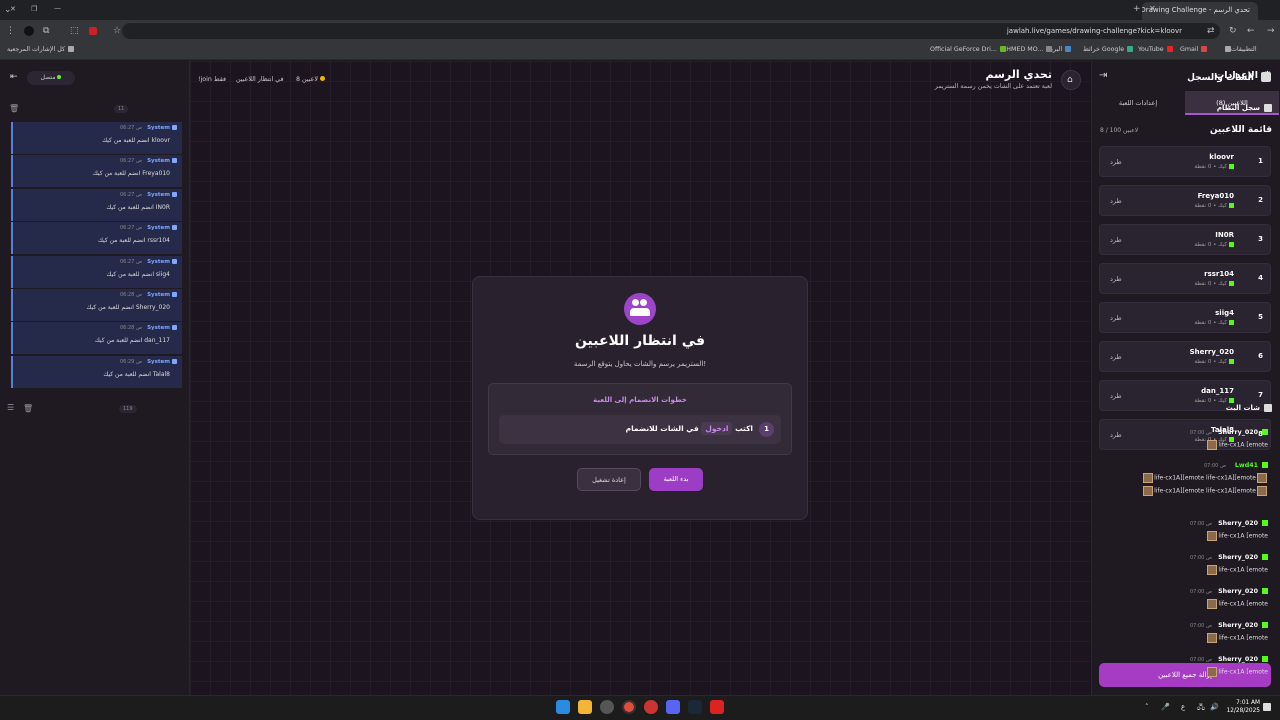 The image size is (1280, 720). I want to click on profile-avatar, so click(29, 31).